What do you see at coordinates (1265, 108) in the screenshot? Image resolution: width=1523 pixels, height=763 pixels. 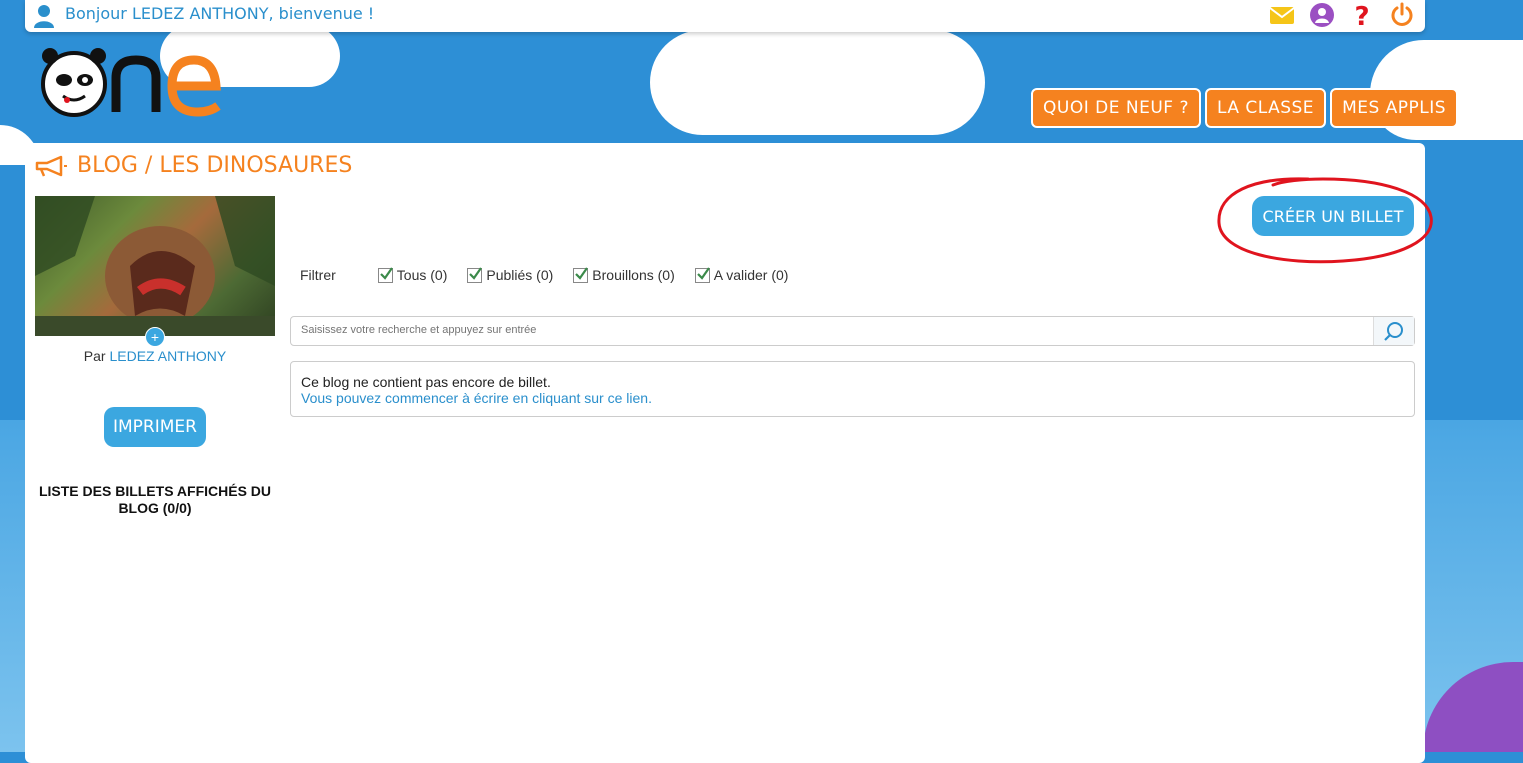 I see `nav-la-classe: LA CLASSE` at bounding box center [1265, 108].